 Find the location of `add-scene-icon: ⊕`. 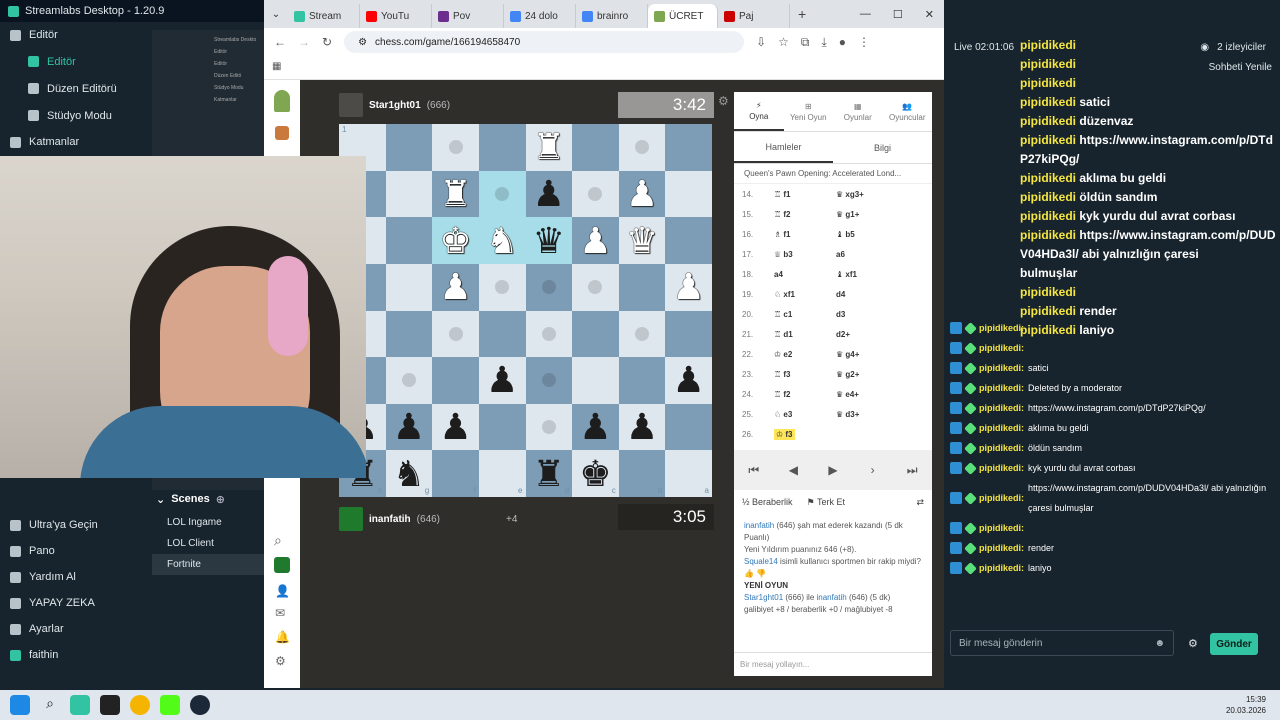

add-scene-icon: ⊕ is located at coordinates (220, 499).